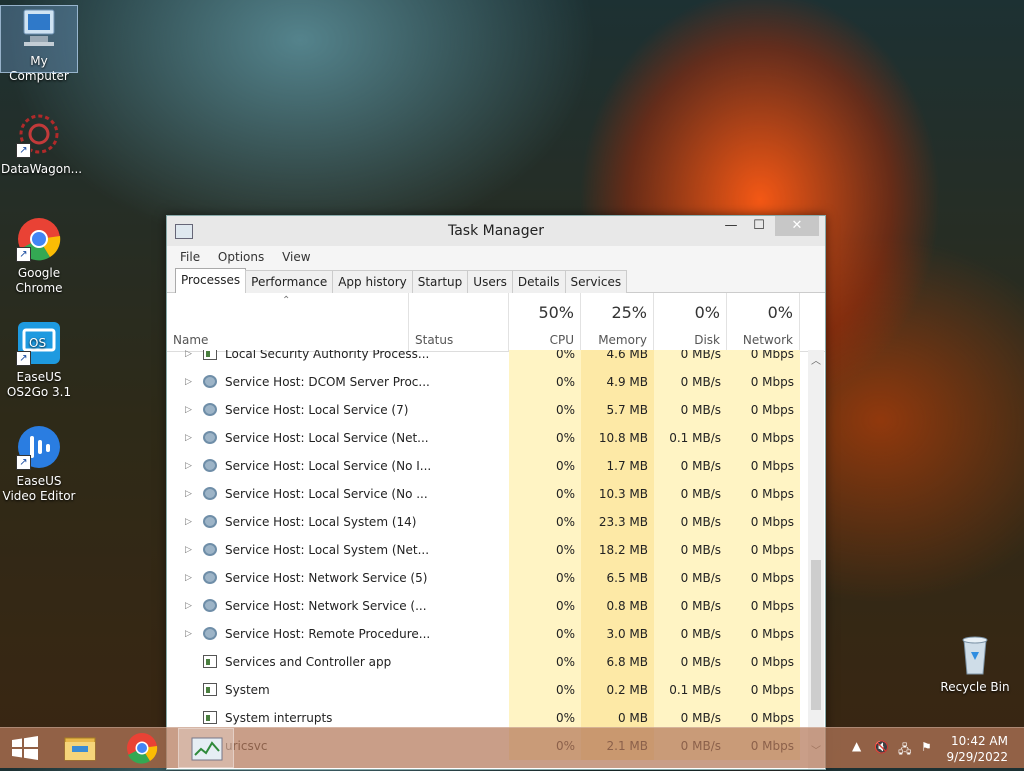  Describe the element at coordinates (816, 635) in the screenshot. I see `scrollbar-thumb` at that location.